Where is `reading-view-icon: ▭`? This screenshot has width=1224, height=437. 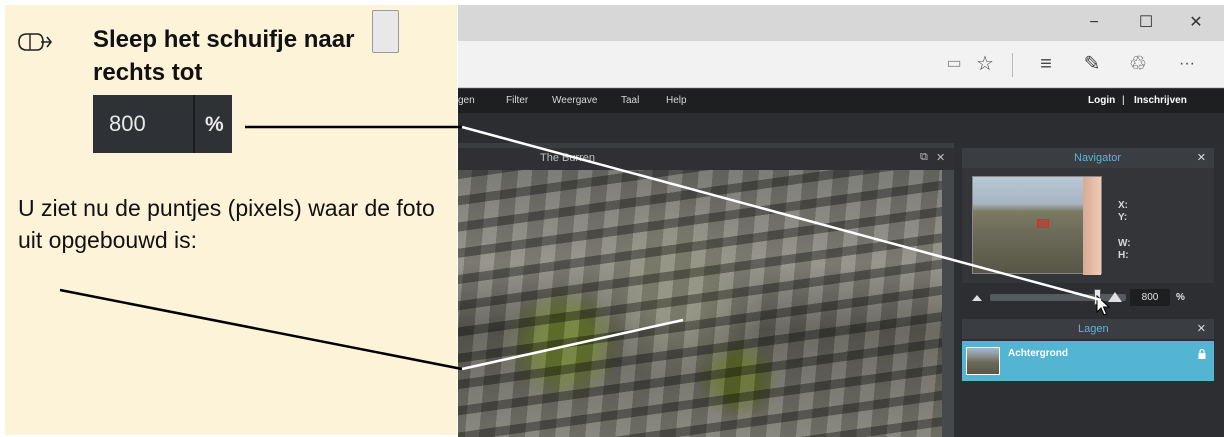
reading-view-icon: ▭ is located at coordinates (954, 64).